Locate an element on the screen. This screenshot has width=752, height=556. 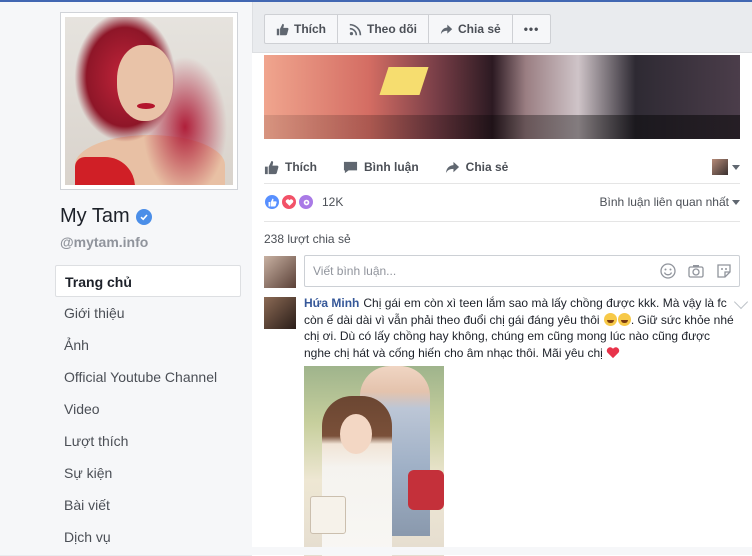
emoji-icon is located at coordinates (668, 271).